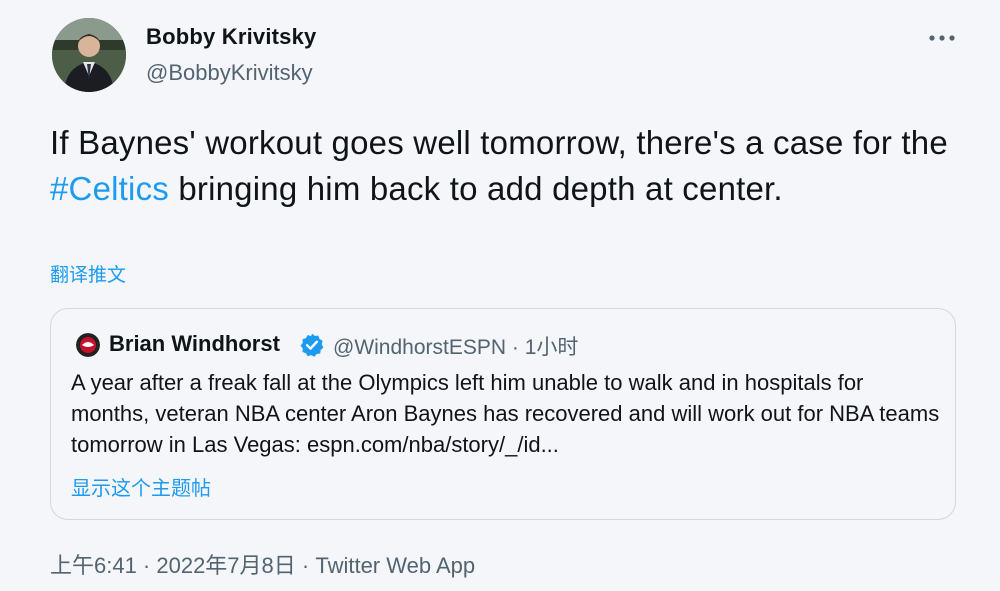 The width and height of the screenshot is (1000, 591). Describe the element at coordinates (231, 37) in the screenshot. I see `author-name: Bobby Krivitsky` at that location.